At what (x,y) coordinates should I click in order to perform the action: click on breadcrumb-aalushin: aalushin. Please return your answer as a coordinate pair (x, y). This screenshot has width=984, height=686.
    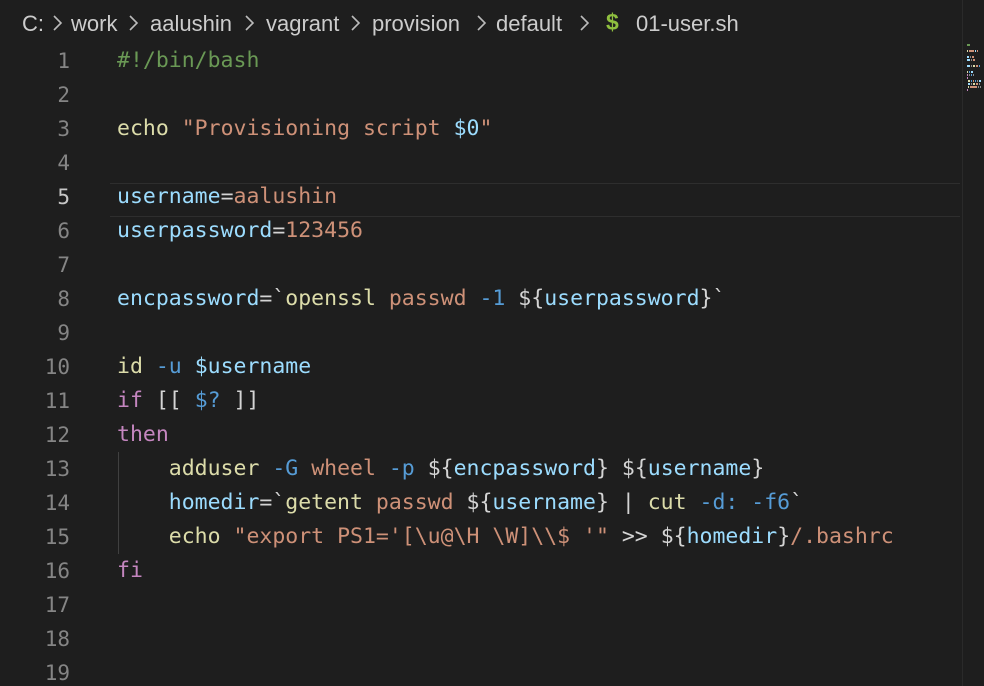
    Looking at the image, I should click on (191, 24).